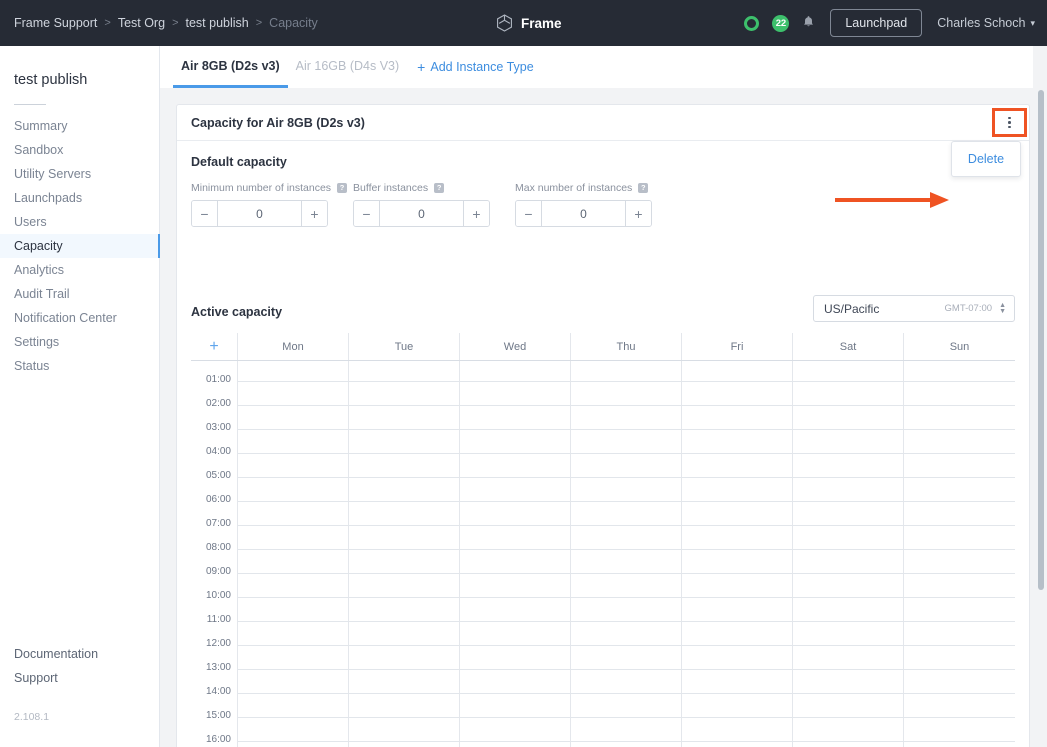 The height and width of the screenshot is (747, 1047). What do you see at coordinates (603, 403) in the screenshot?
I see `schedule-hour-row: 02:00` at bounding box center [603, 403].